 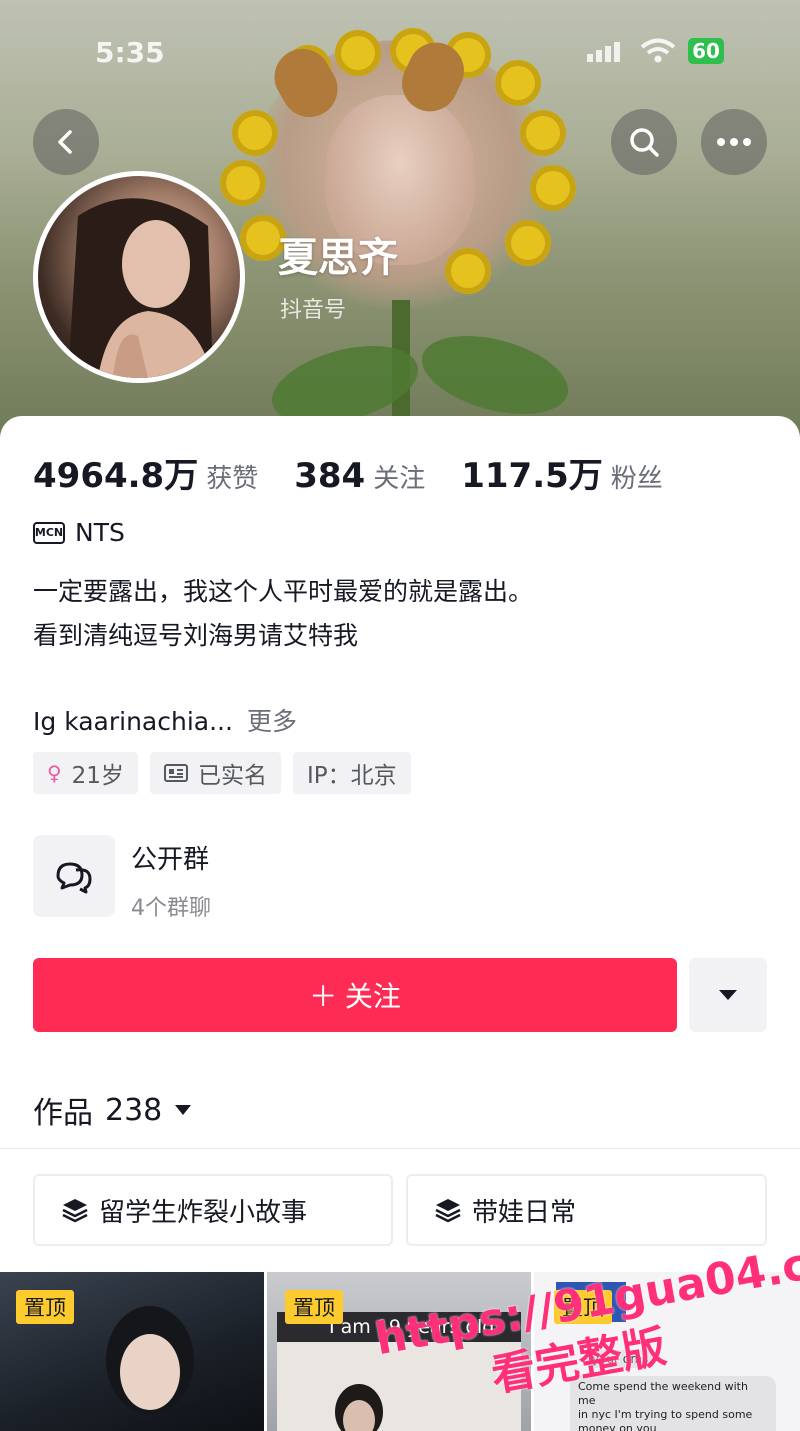 What do you see at coordinates (706, 51) in the screenshot?
I see `battery-indicator: 60` at bounding box center [706, 51].